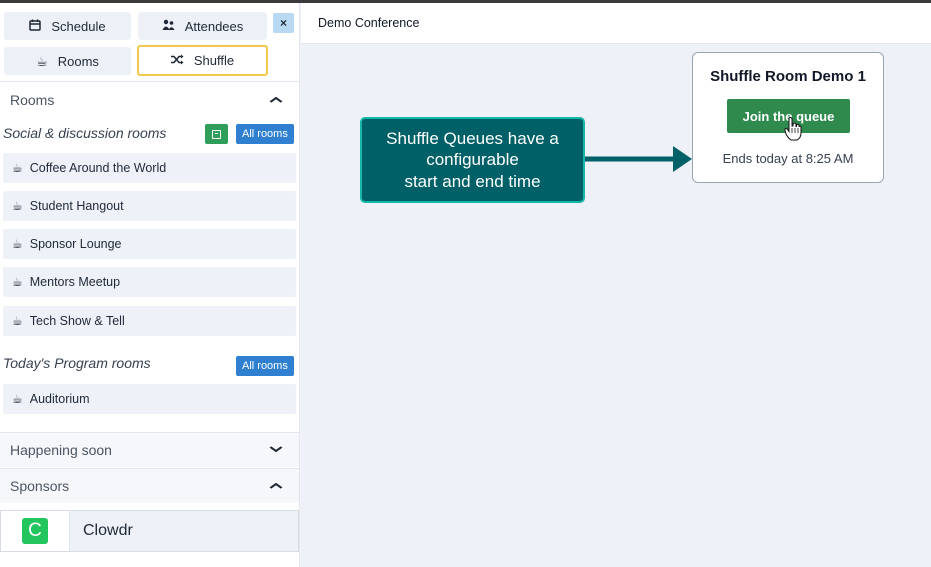  I want to click on chevron-down-icon, so click(276, 450).